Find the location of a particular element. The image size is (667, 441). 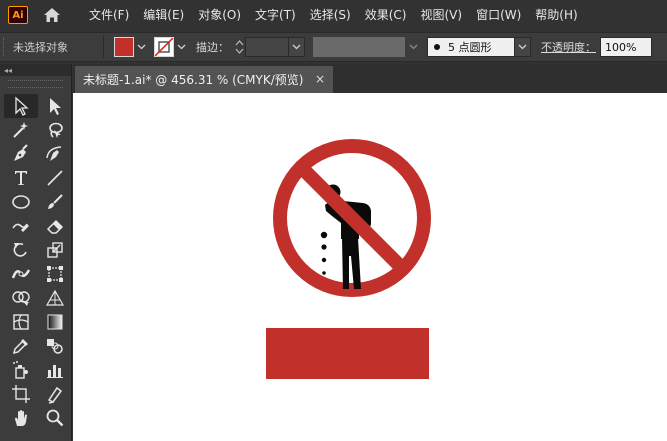

stroke-weight-input is located at coordinates (267, 47).